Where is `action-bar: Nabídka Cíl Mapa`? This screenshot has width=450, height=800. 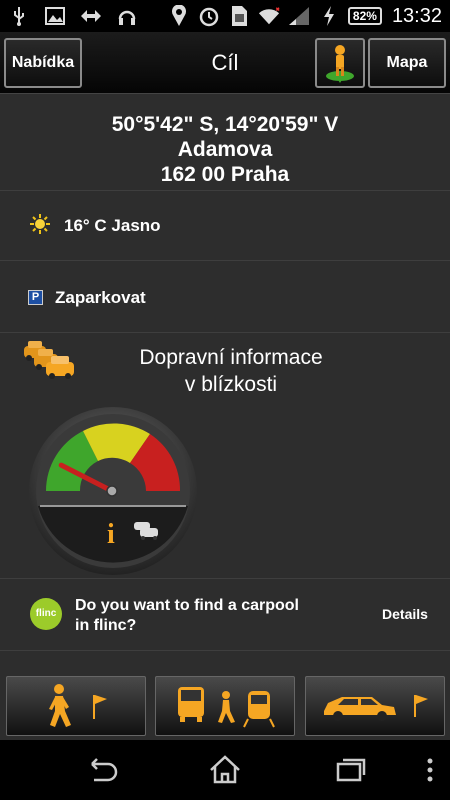
action-bar: Nabídka Cíl Mapa is located at coordinates (225, 63).